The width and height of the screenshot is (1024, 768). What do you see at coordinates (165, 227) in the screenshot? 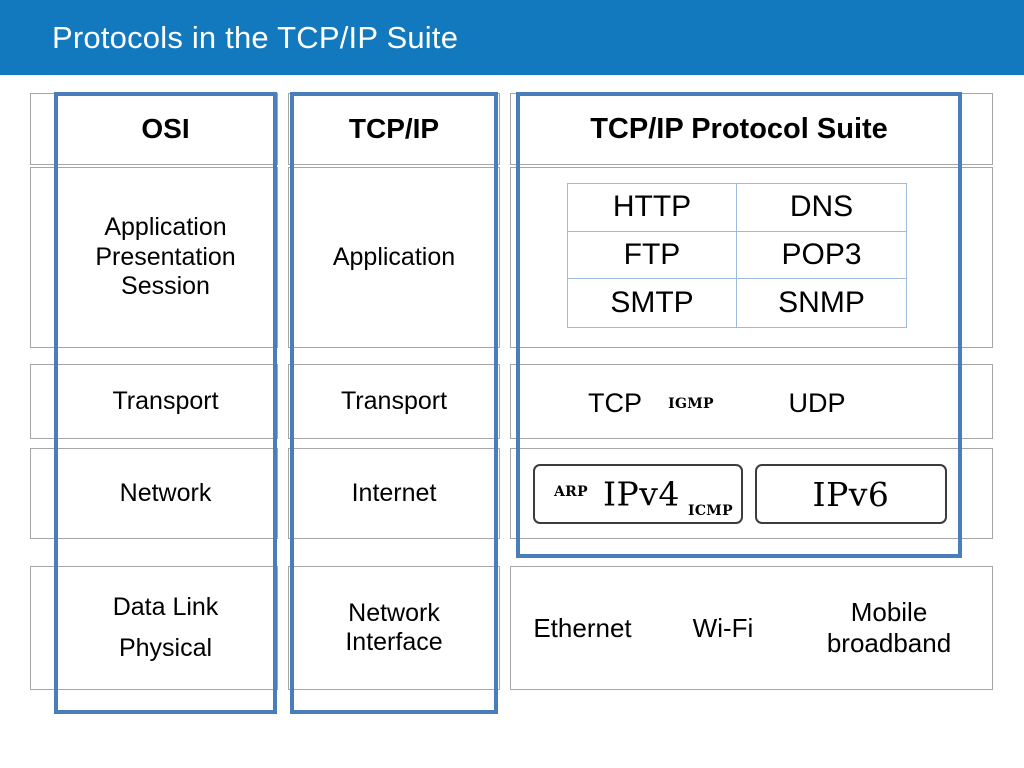
I see `osi-line-application: Application` at bounding box center [165, 227].